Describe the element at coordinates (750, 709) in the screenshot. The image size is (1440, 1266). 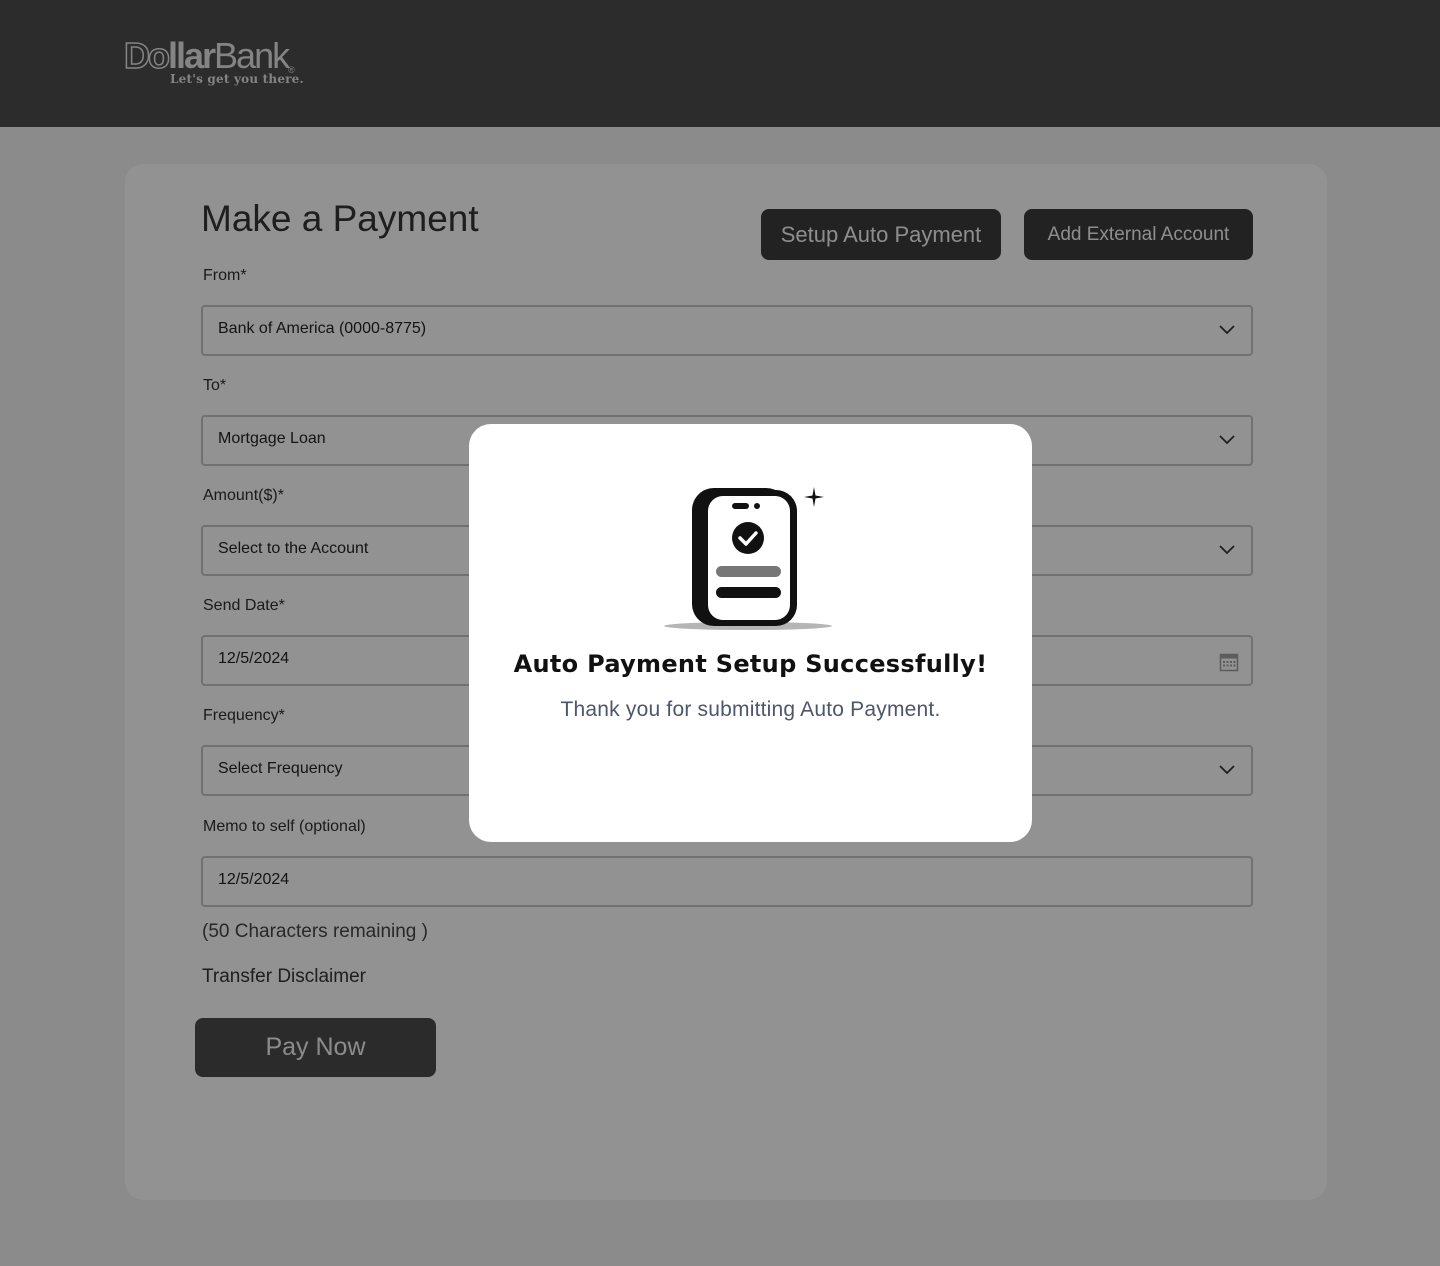
I see `modal-message: Thank you for submitting Auto Payment.` at that location.